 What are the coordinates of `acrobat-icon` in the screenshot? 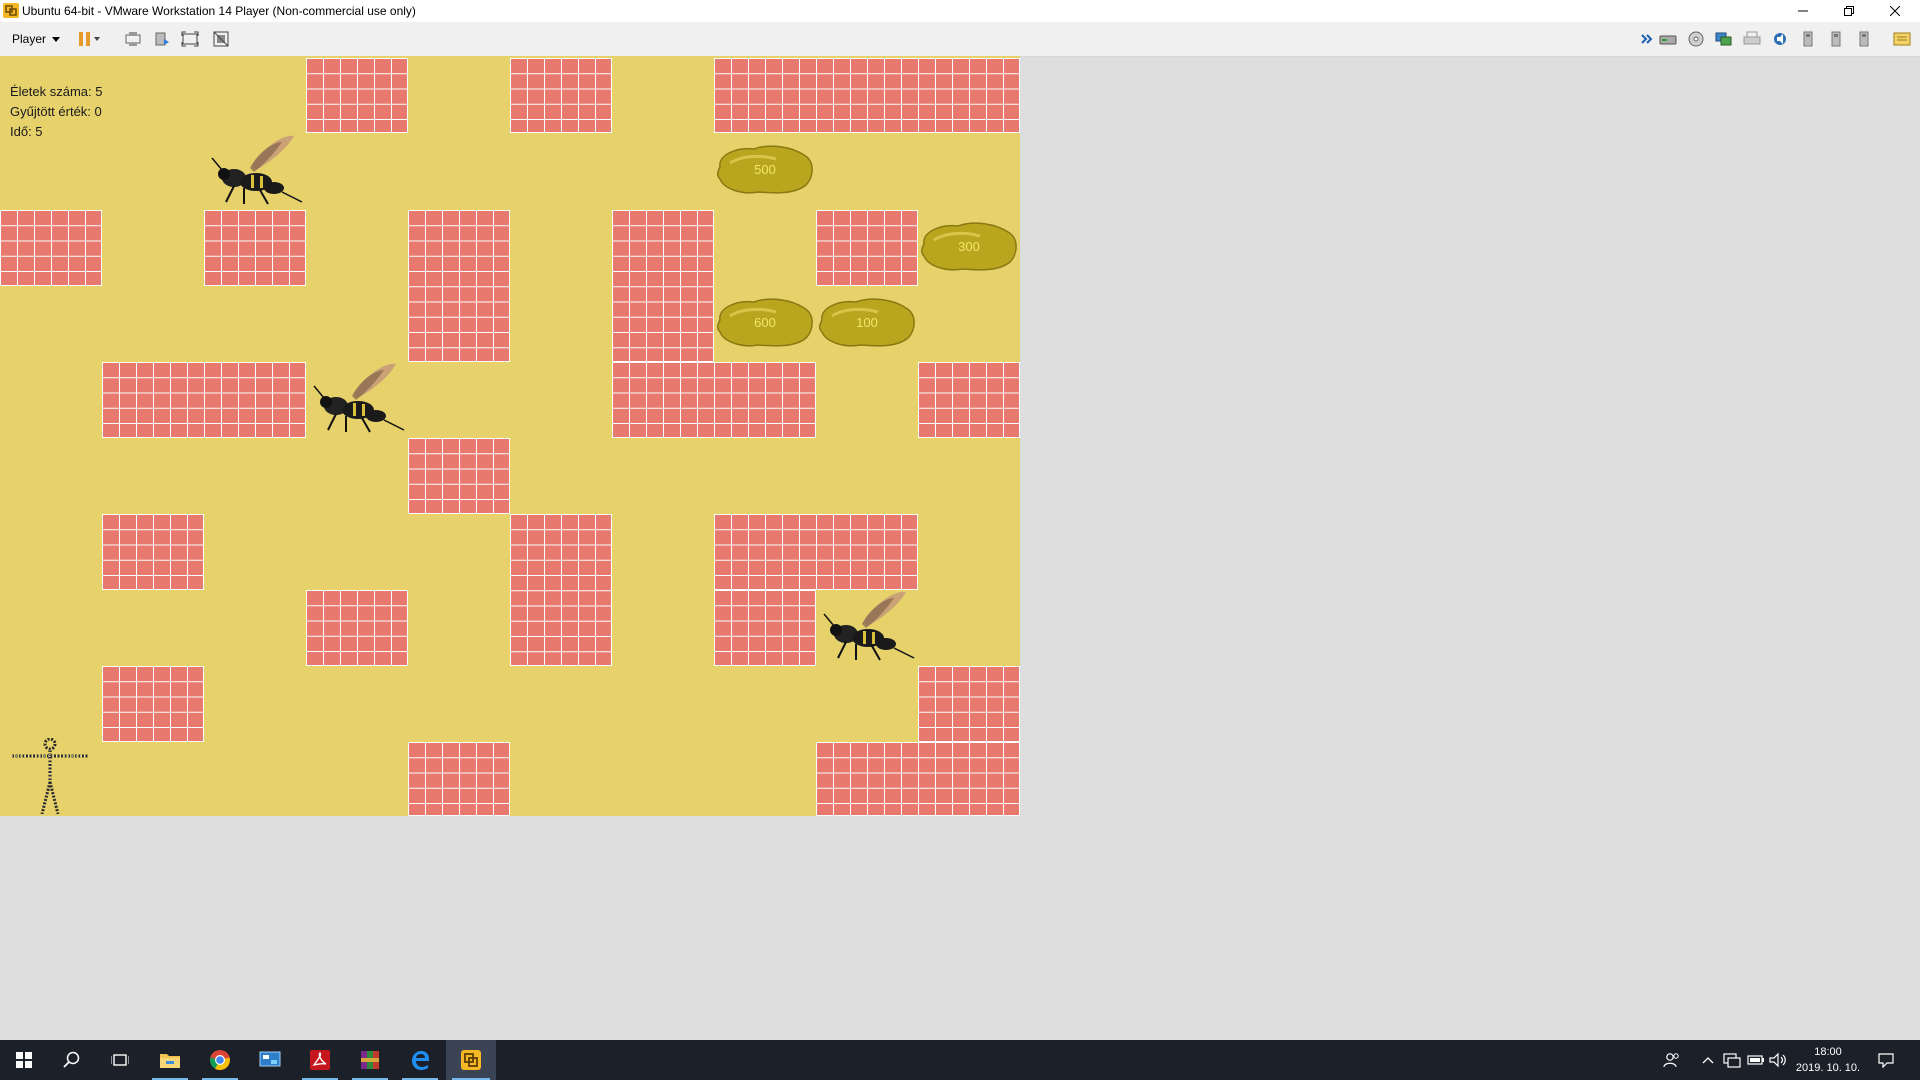 It's located at (320, 1060).